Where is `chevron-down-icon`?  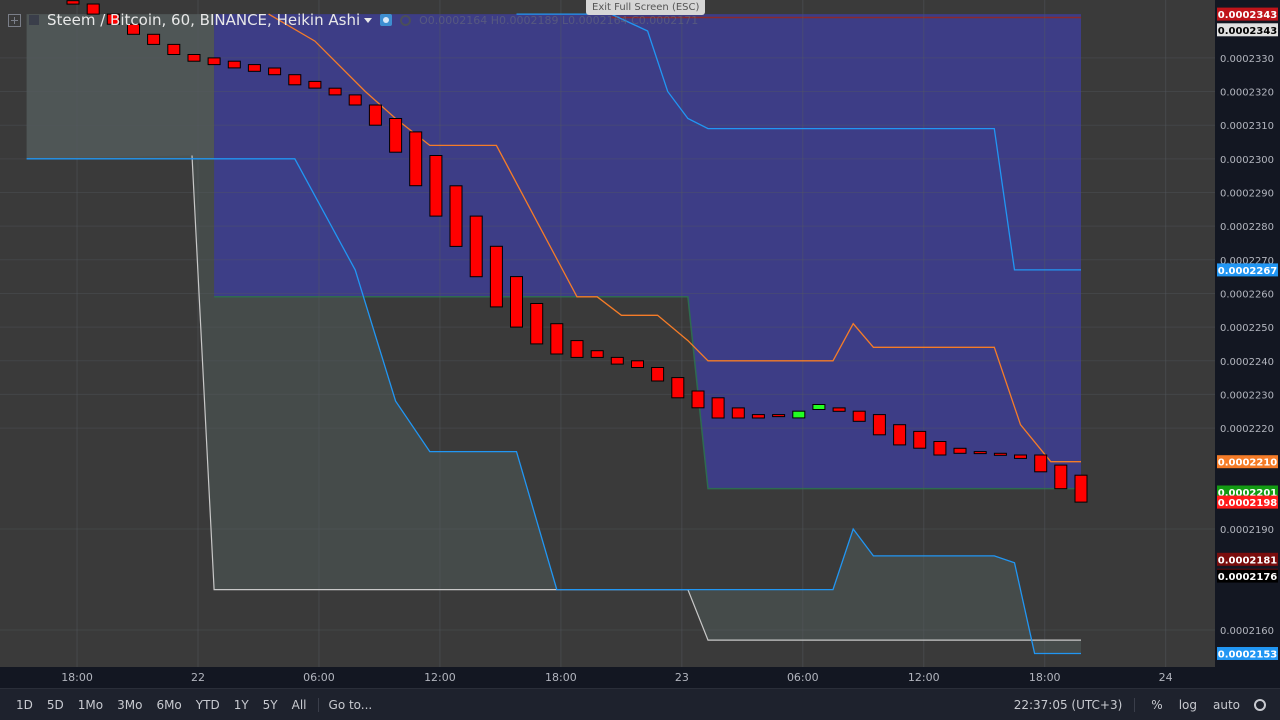
chevron-down-icon is located at coordinates (368, 20).